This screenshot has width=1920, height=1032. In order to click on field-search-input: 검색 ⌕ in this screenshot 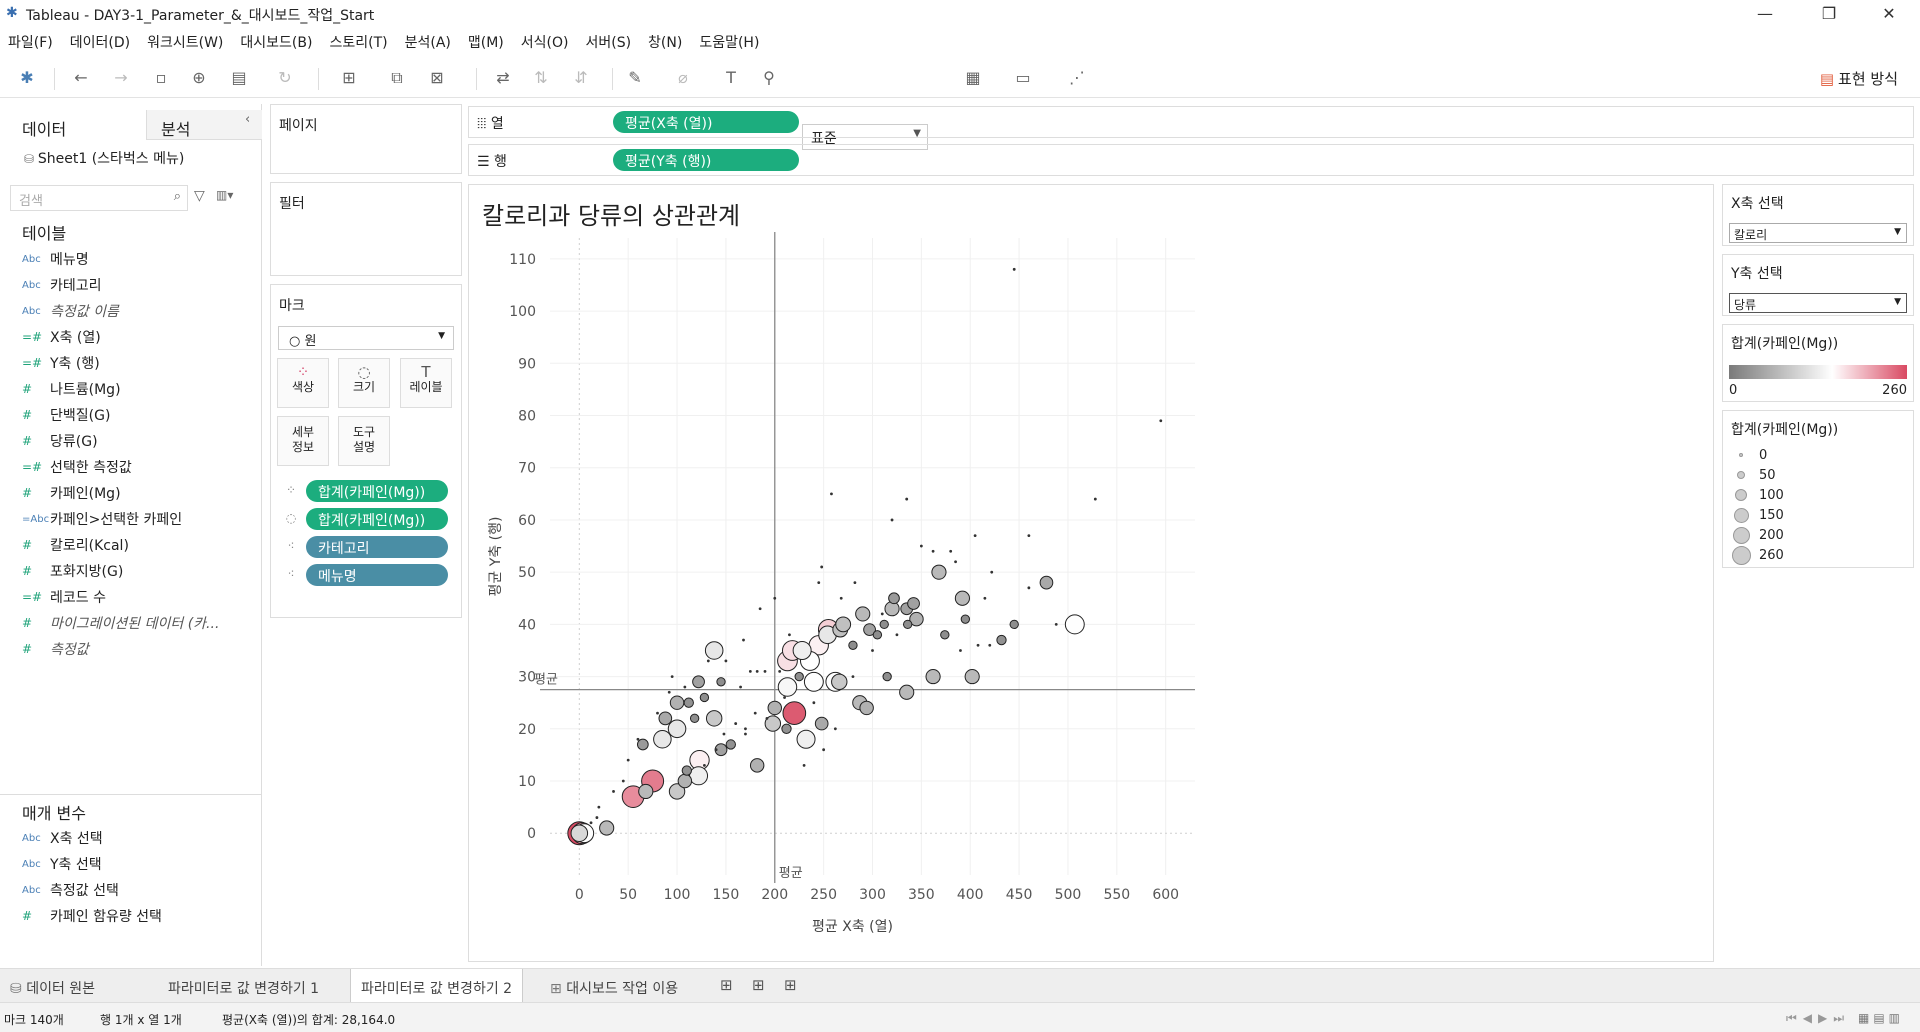, I will do `click(99, 198)`.